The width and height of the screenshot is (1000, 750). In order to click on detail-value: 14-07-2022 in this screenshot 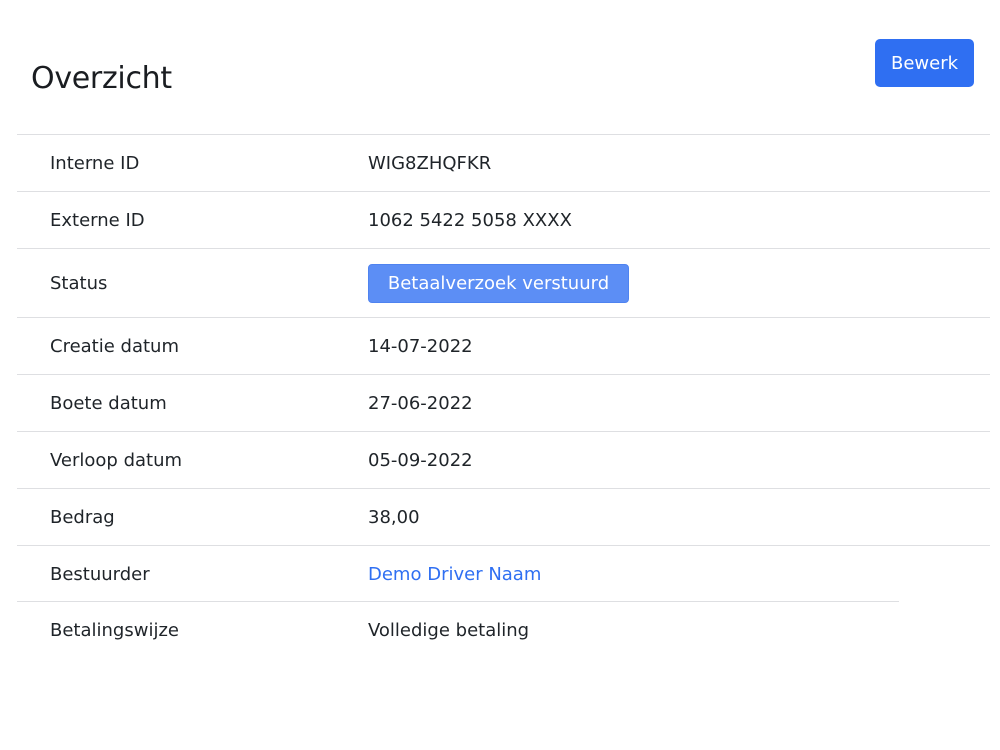, I will do `click(420, 346)`.